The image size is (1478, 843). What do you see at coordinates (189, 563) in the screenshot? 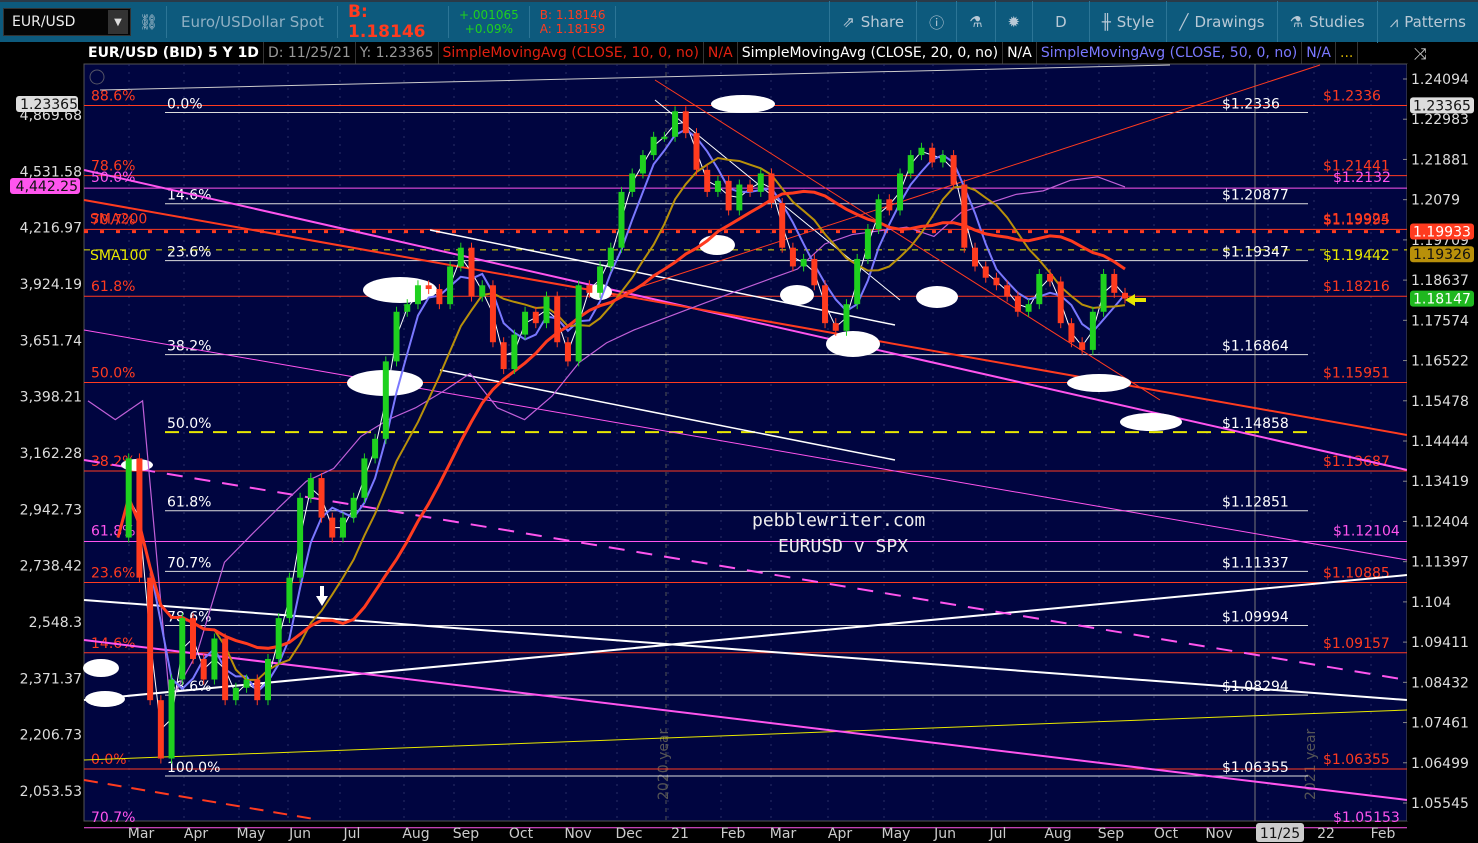
I see `fib-white-pct: 70.7%` at bounding box center [189, 563].